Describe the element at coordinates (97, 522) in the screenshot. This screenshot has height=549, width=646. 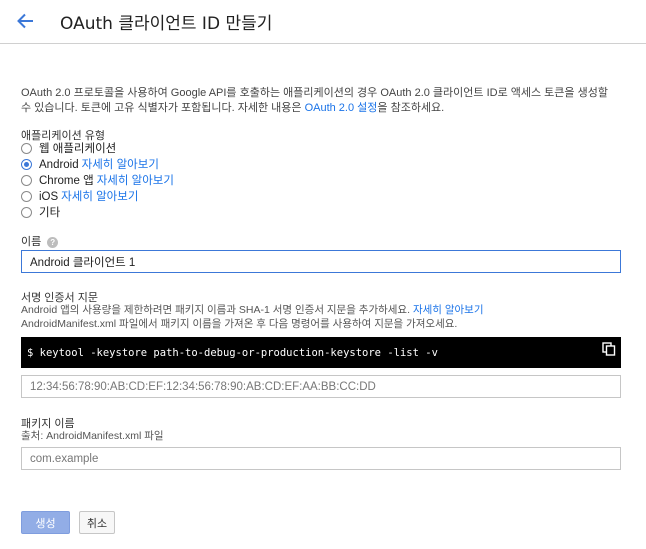
I see `cancel-button: 취소` at that location.